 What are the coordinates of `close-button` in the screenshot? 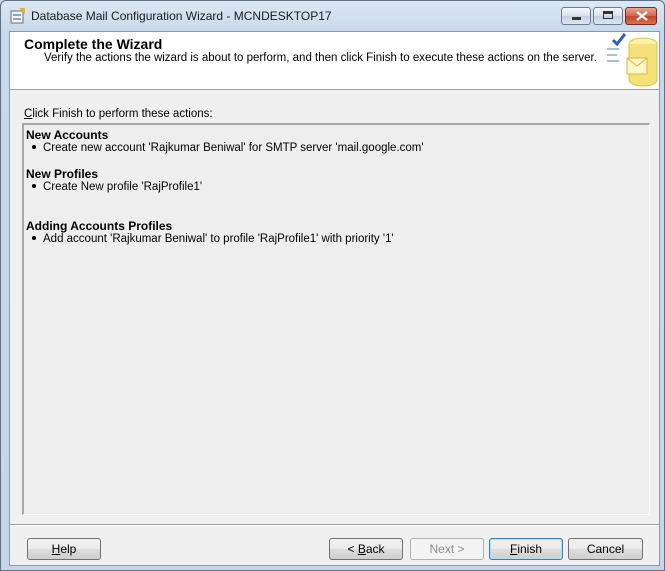 It's located at (641, 16).